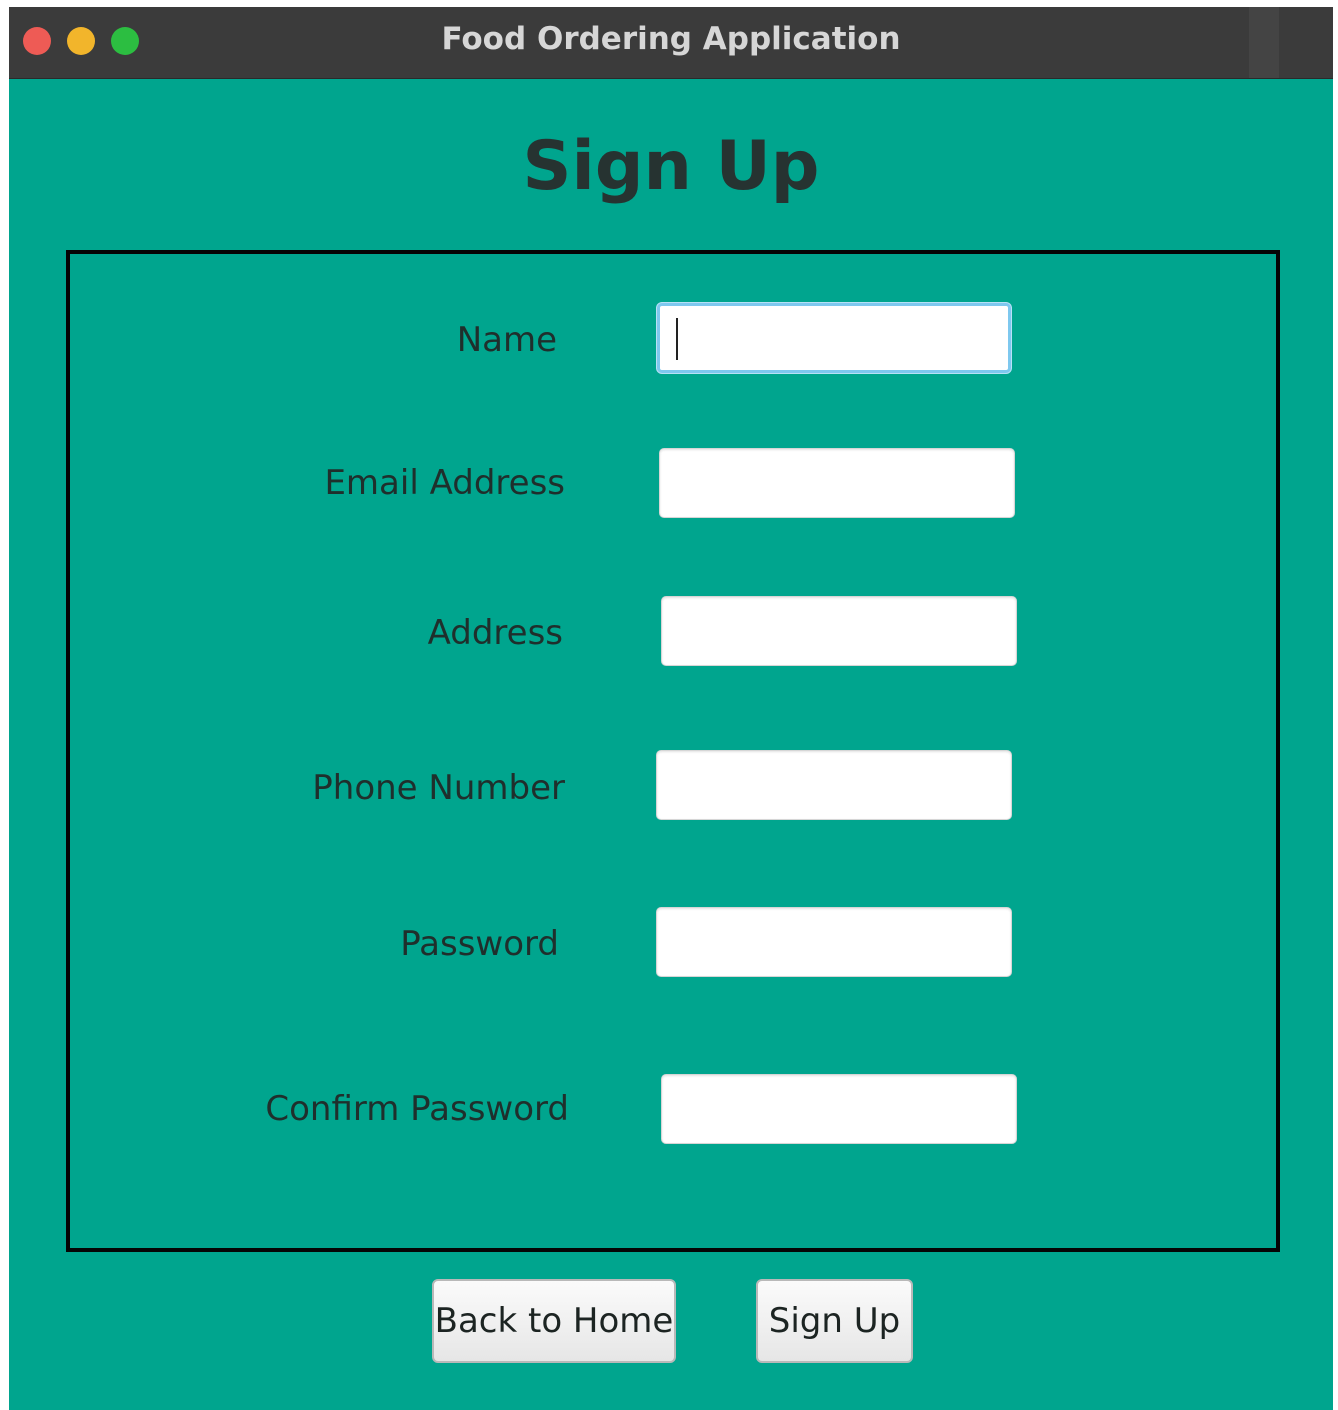 The width and height of the screenshot is (1338, 1410). Describe the element at coordinates (839, 631) in the screenshot. I see `address-input` at that location.